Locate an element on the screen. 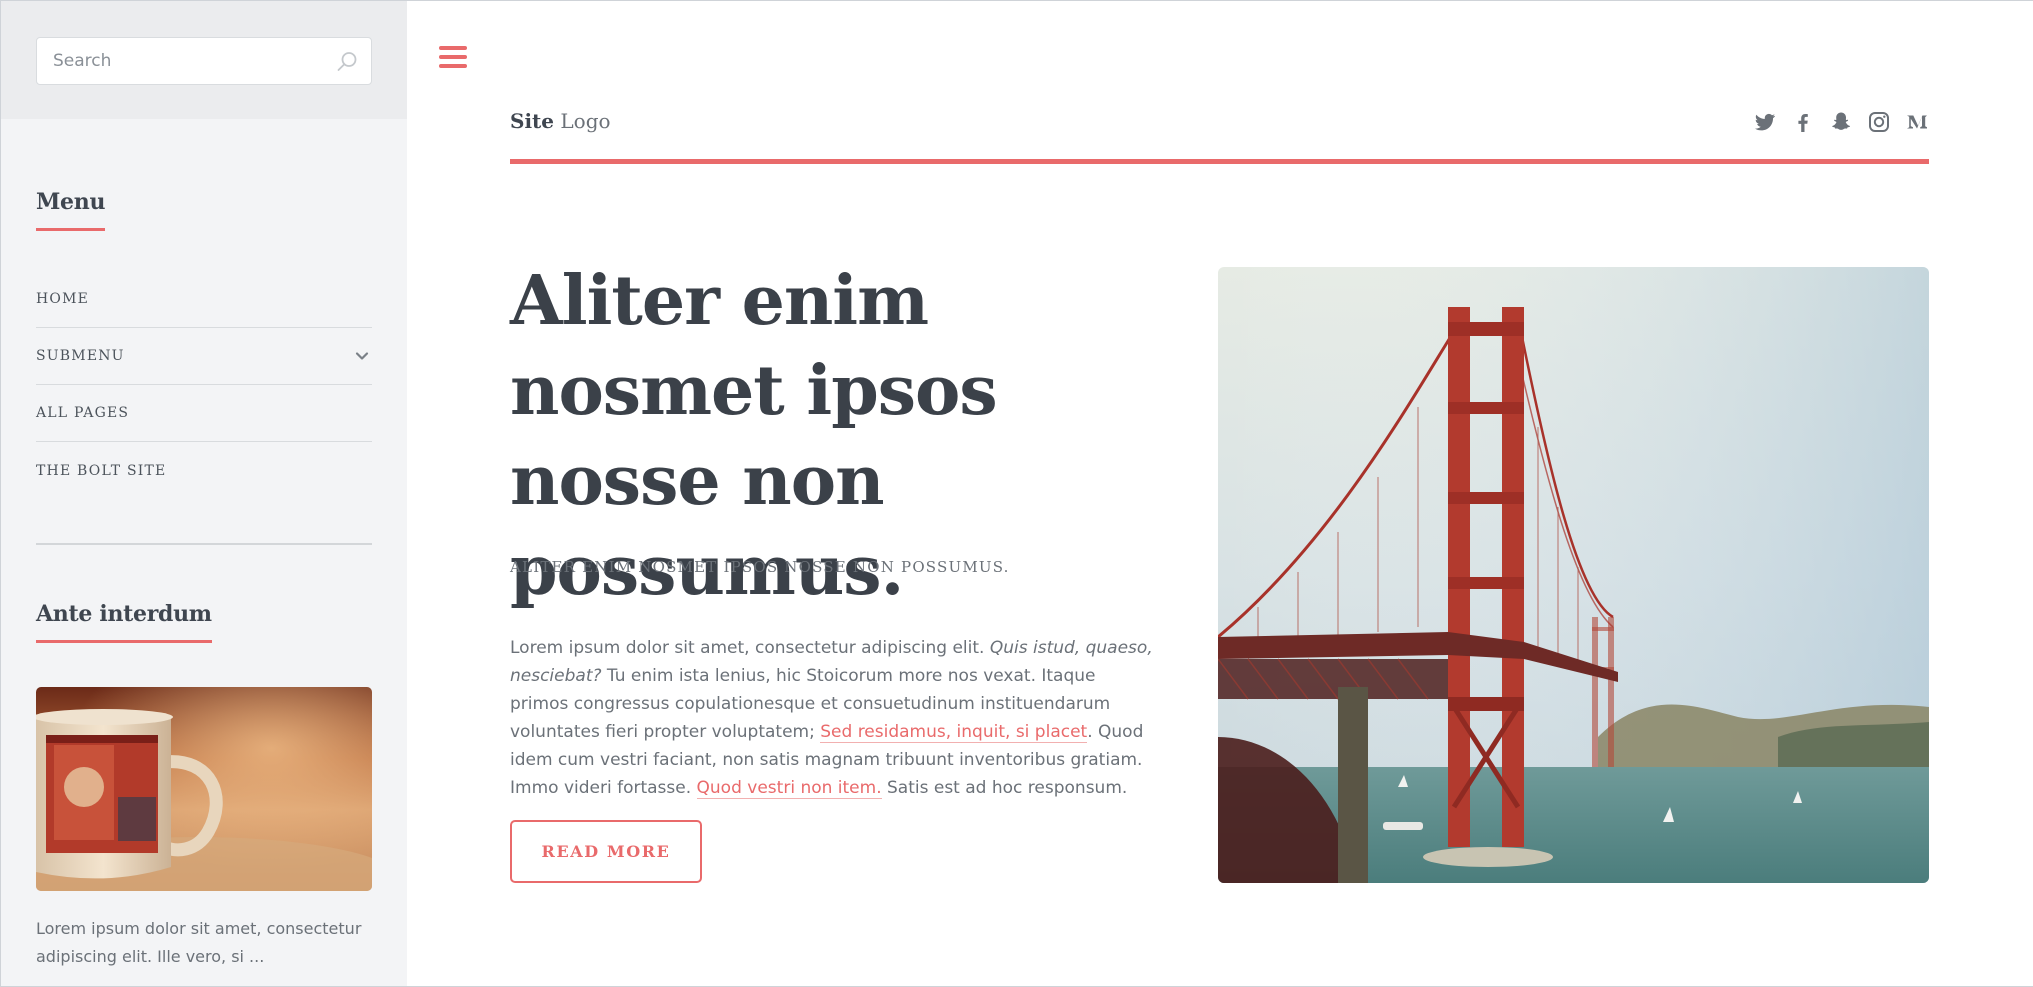 The image size is (2033, 987). mug-image is located at coordinates (204, 789).